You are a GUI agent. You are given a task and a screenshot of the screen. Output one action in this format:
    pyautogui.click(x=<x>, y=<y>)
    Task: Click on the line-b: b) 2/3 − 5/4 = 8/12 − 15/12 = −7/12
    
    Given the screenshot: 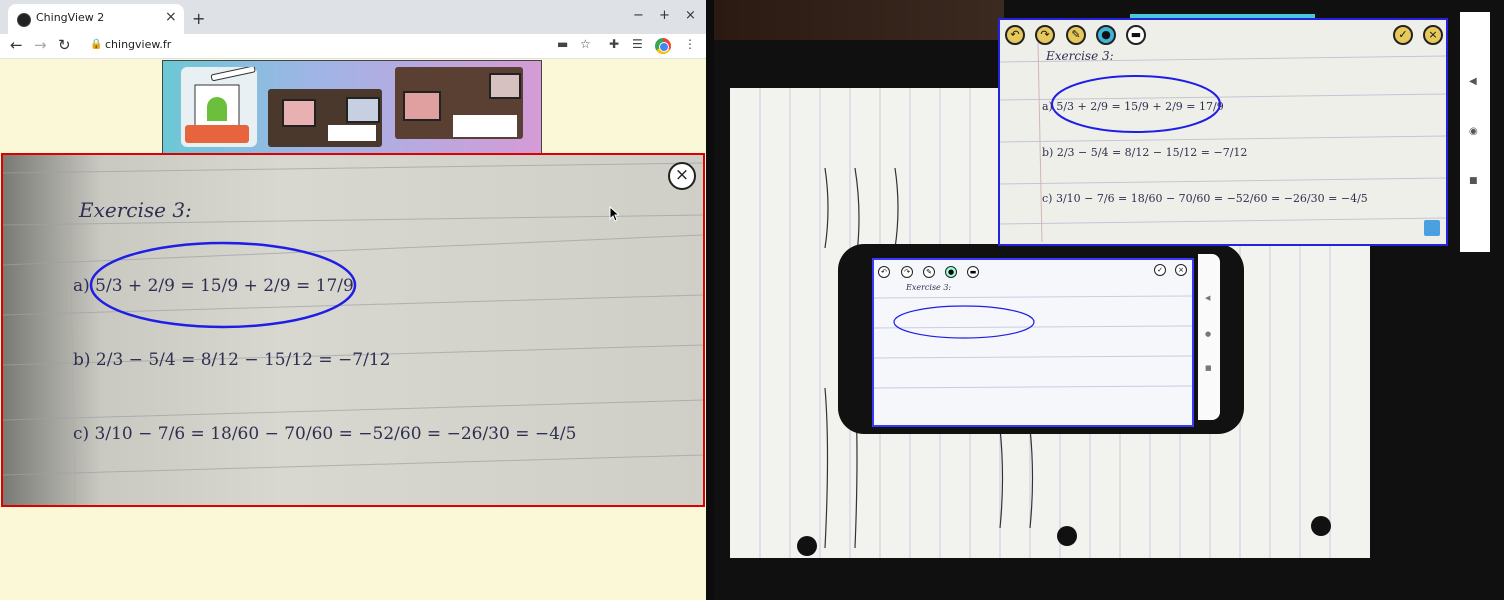 What is the action you would take?
    pyautogui.click(x=231, y=360)
    